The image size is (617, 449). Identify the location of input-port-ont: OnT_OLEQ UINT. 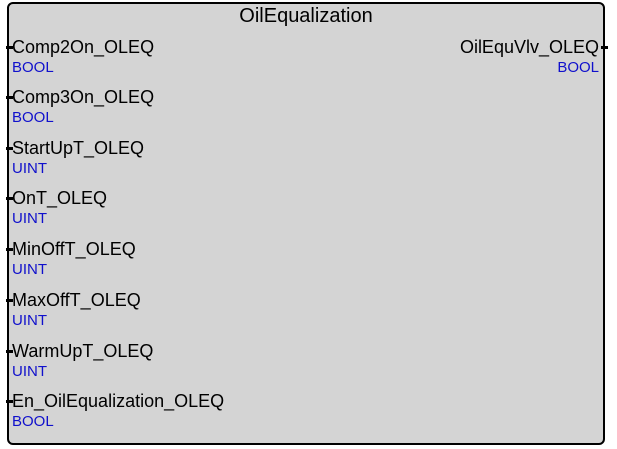
(57, 208).